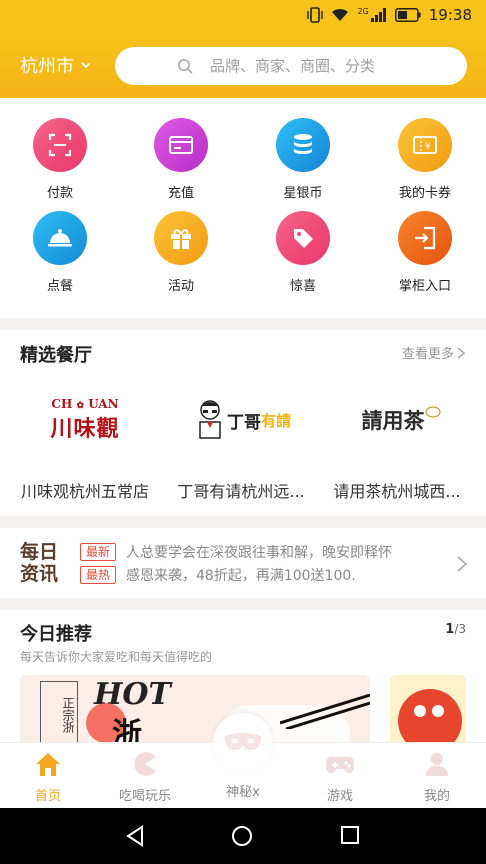 This screenshot has width=486, height=864. Describe the element at coordinates (98, 552) in the screenshot. I see `news-tag: 最新` at that location.